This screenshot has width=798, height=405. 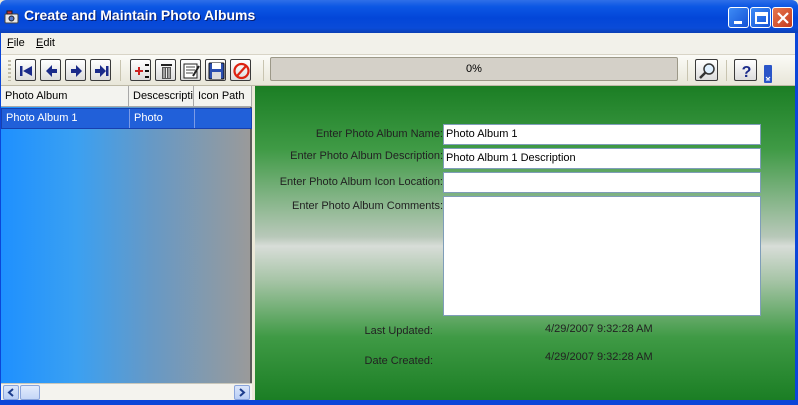 What do you see at coordinates (599, 357) in the screenshot?
I see `date-created-value: 4/29/2007 9:32:28 AM` at bounding box center [599, 357].